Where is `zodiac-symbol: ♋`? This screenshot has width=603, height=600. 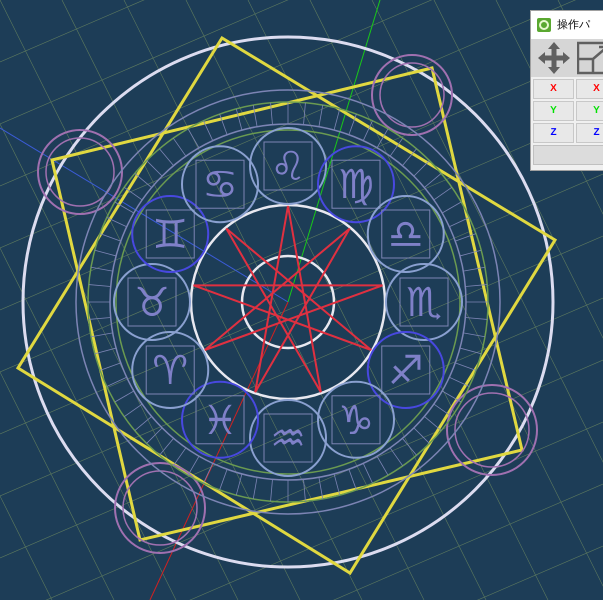 zodiac-symbol: ♋ is located at coordinates (220, 185).